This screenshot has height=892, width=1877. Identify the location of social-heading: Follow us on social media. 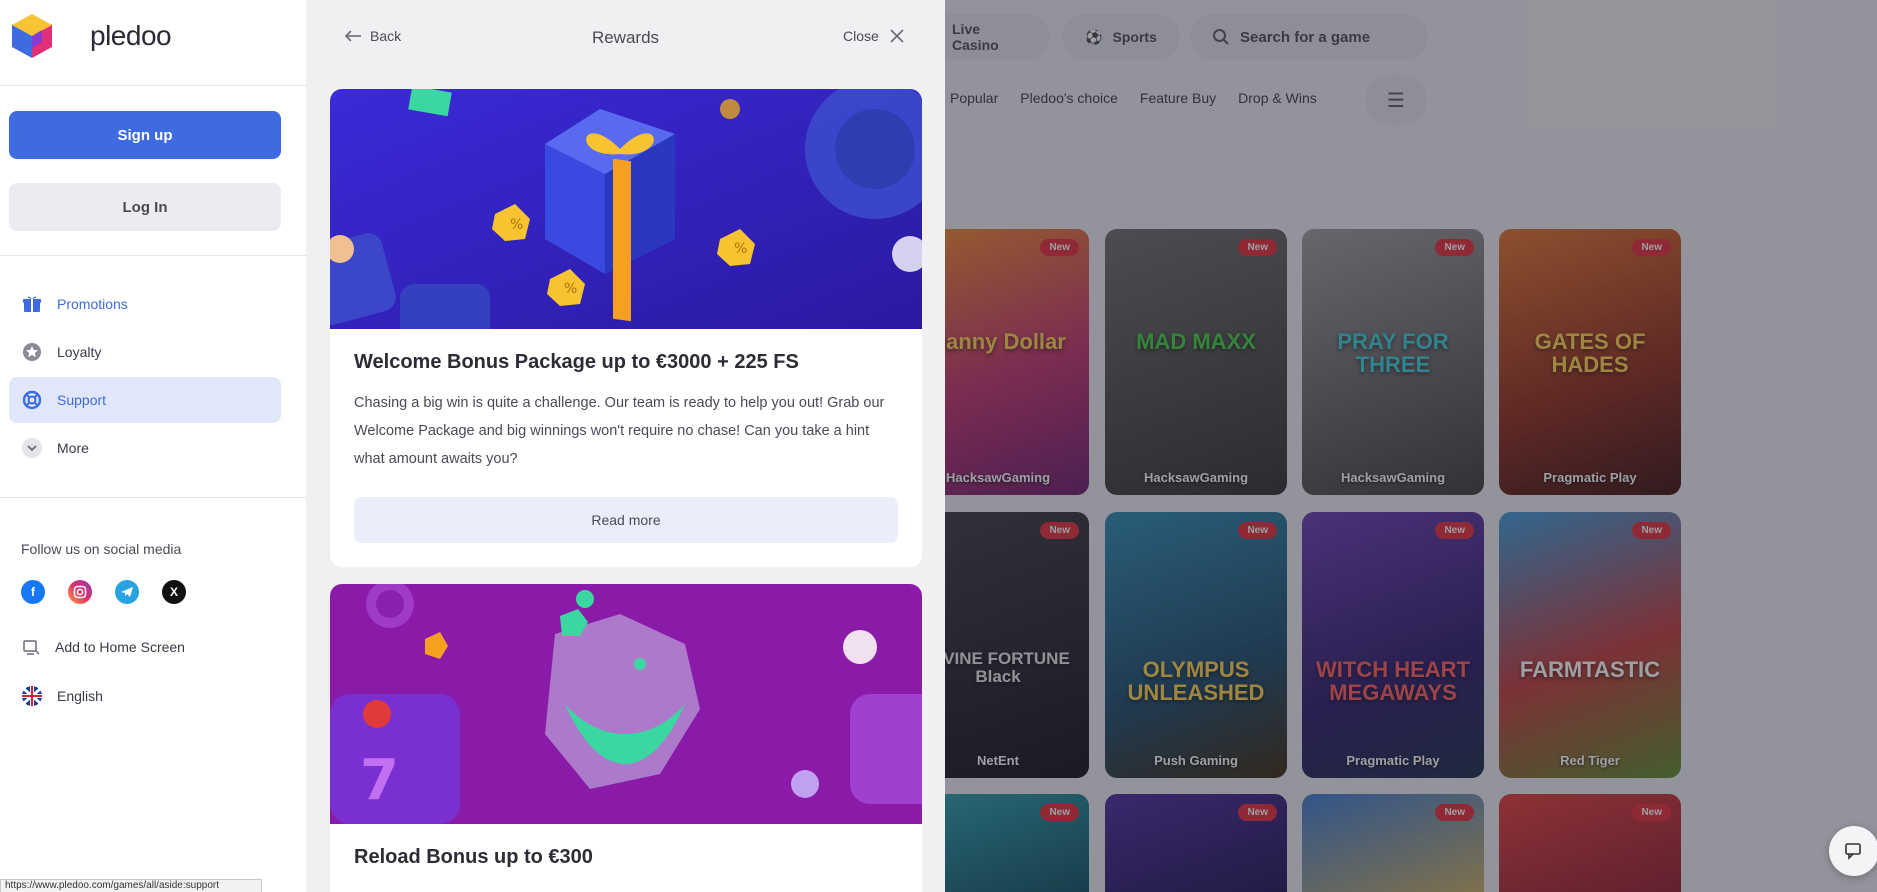
(101, 549).